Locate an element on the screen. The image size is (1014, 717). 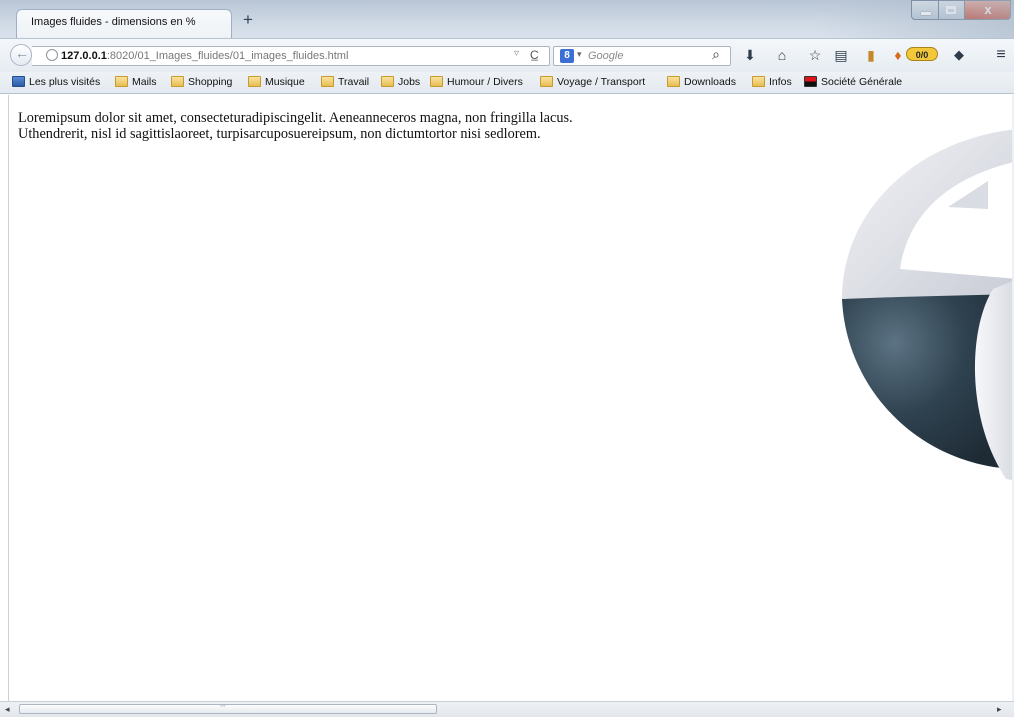
pocket-icon: ◆ is located at coordinates (959, 55).